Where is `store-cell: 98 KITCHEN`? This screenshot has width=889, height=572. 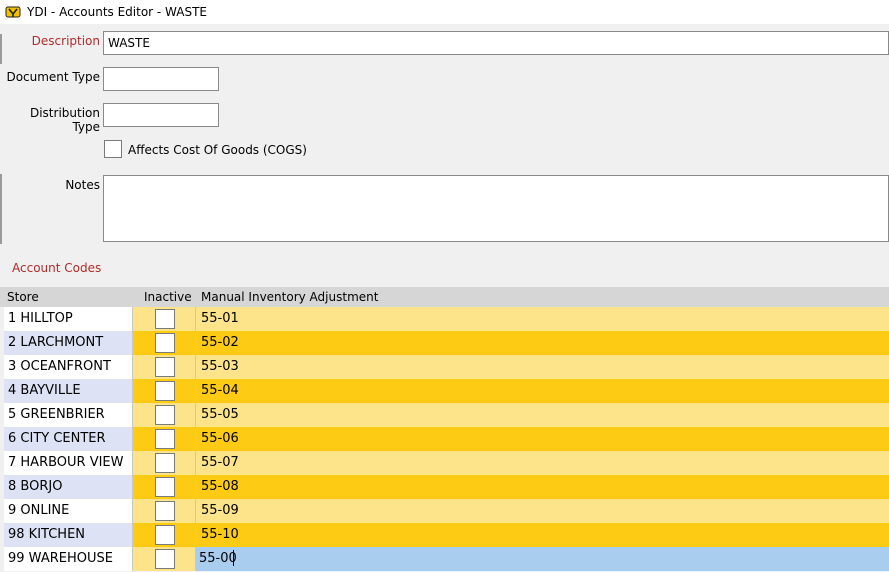 store-cell: 98 KITCHEN is located at coordinates (68, 535).